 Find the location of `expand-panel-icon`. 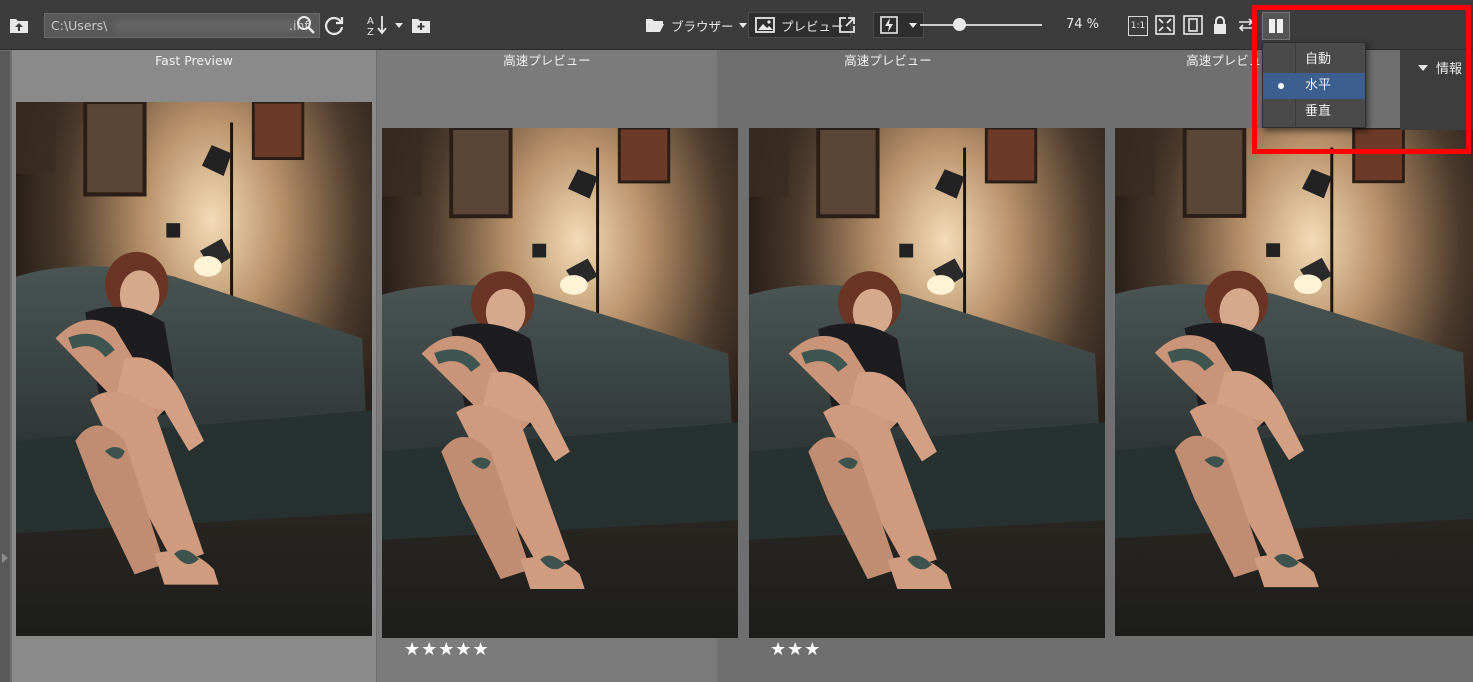

expand-panel-icon is located at coordinates (5, 558).